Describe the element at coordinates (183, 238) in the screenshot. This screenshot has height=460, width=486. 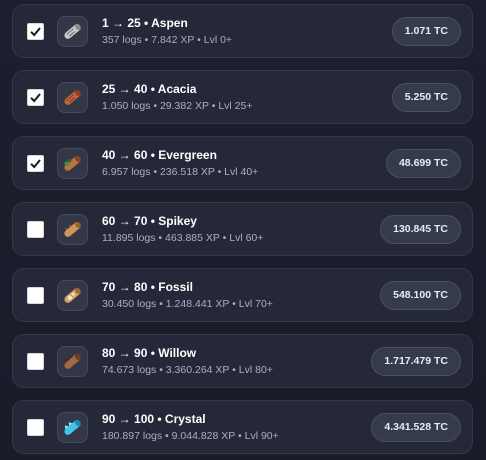
I see `tier-details: 11.895 logs • 463.885 XP • Lvl 60+` at that location.